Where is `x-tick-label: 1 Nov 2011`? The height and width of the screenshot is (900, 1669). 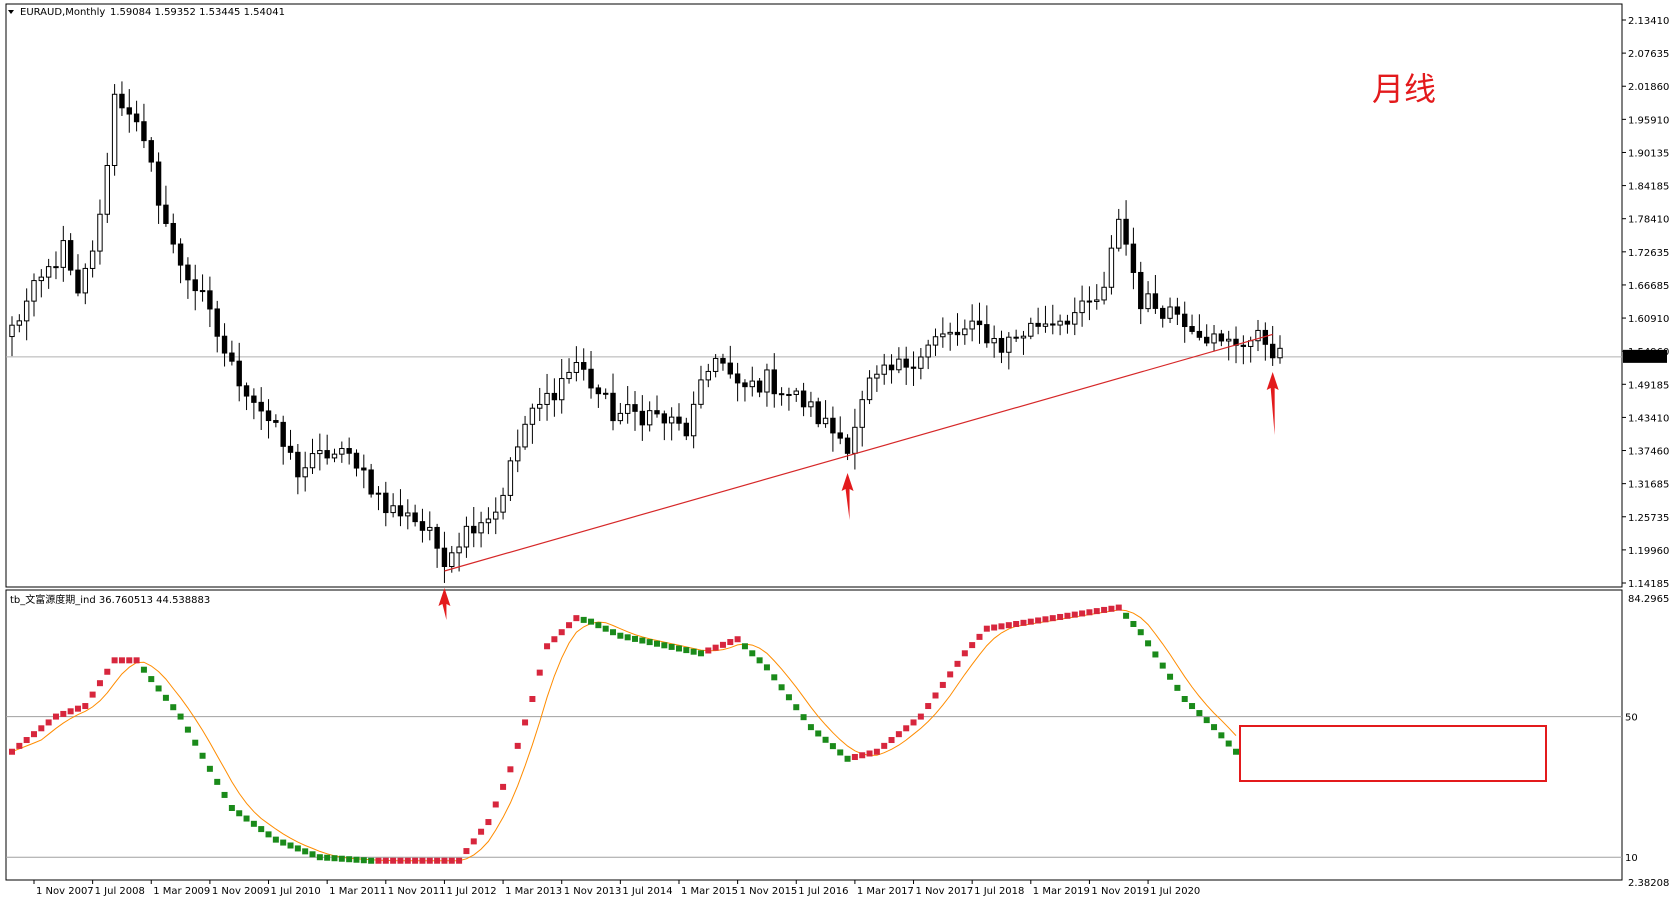 x-tick-label: 1 Nov 2011 is located at coordinates (417, 891).